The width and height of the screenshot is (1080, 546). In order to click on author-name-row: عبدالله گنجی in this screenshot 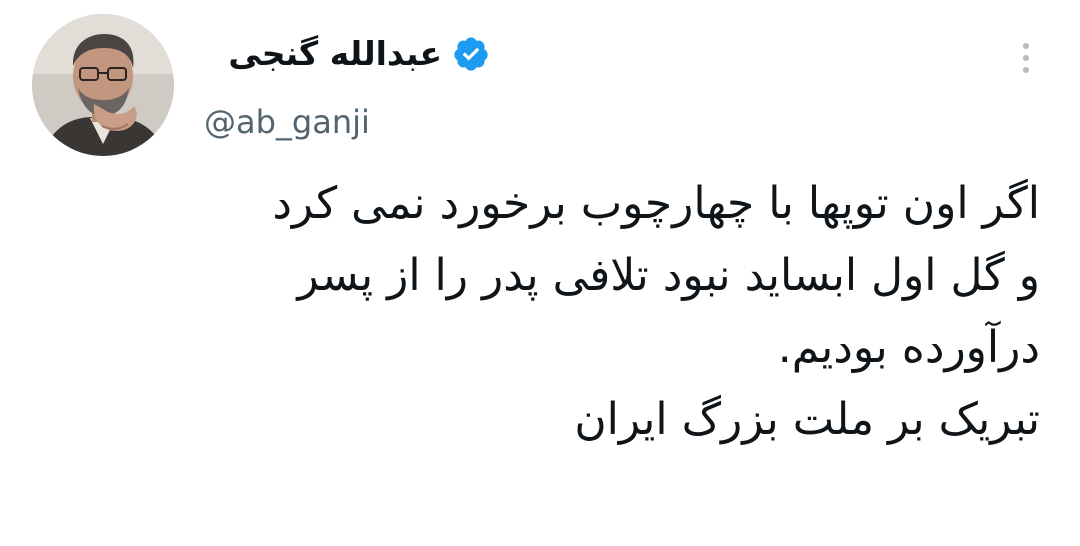, I will do `click(359, 54)`.